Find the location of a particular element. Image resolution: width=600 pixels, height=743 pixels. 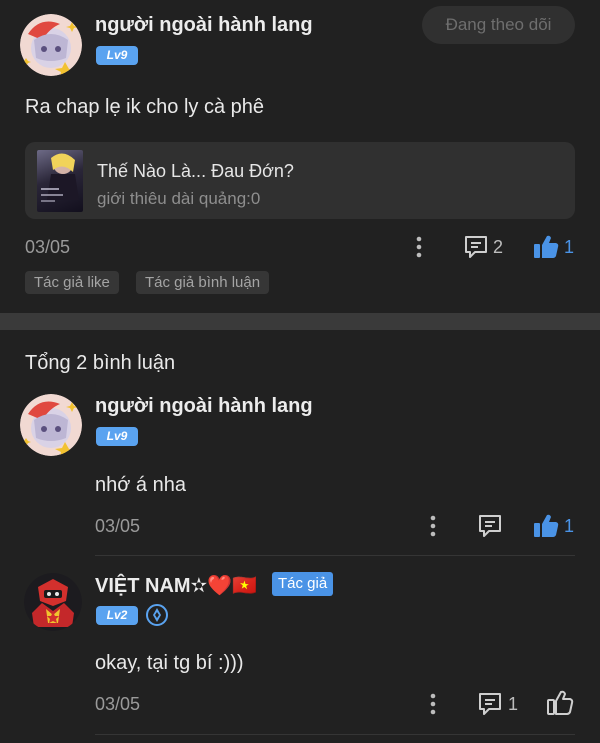

post-text: Ra chap lẹ ik cho ly cà phê is located at coordinates (145, 107).